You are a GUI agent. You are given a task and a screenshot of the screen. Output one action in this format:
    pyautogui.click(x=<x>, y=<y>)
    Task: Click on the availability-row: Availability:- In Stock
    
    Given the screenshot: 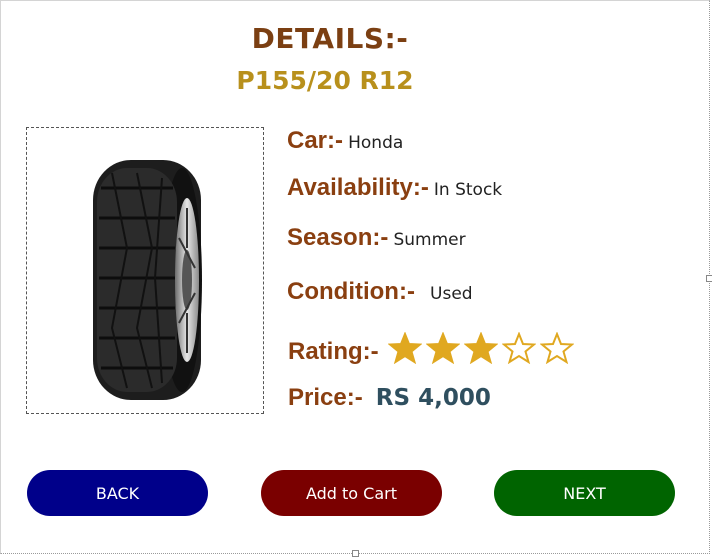 What is the action you would take?
    pyautogui.click(x=394, y=188)
    